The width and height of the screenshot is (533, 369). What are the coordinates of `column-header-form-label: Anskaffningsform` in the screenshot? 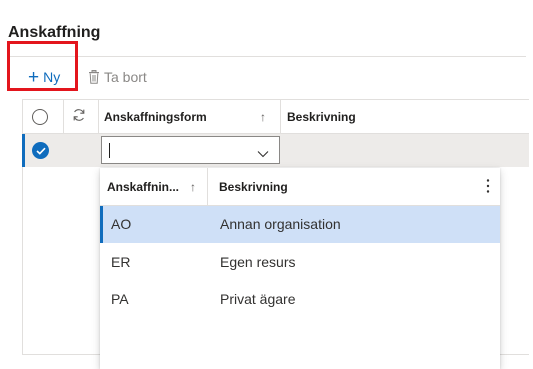 It's located at (155, 116).